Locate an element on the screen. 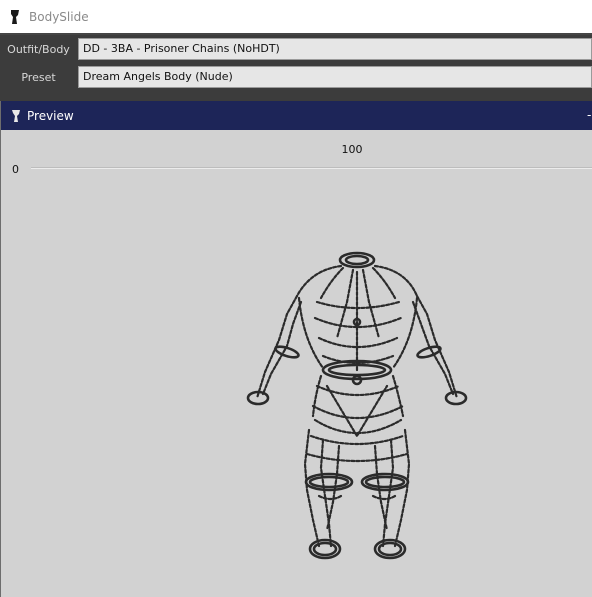 The height and width of the screenshot is (597, 592). preset-label: Preset is located at coordinates (38, 77).